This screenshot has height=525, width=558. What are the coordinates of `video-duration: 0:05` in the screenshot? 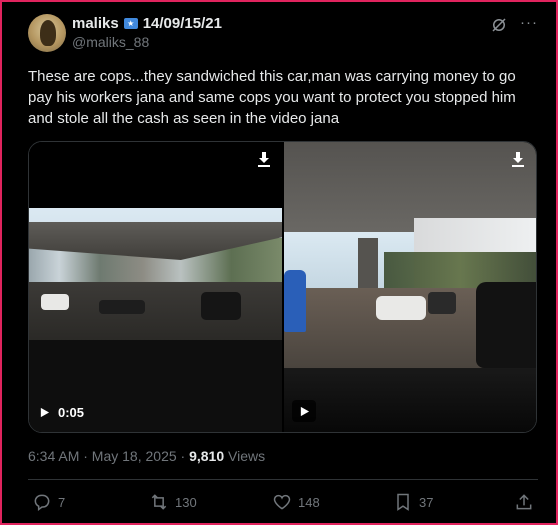 It's located at (71, 412).